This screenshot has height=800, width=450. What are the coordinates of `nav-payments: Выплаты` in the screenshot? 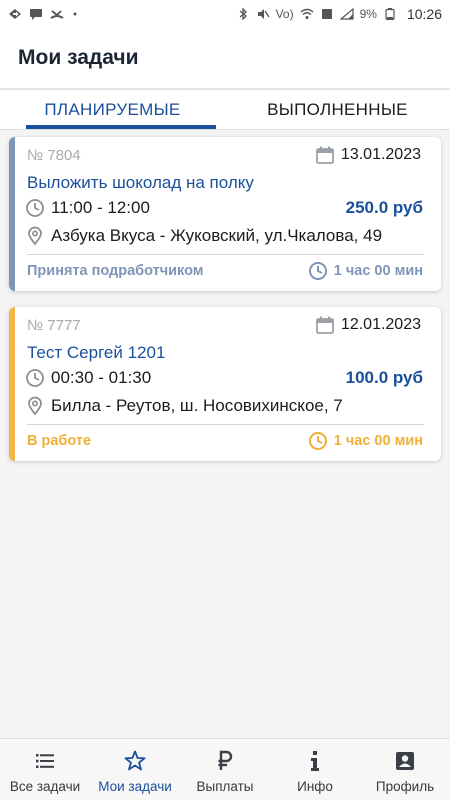 It's located at (225, 769).